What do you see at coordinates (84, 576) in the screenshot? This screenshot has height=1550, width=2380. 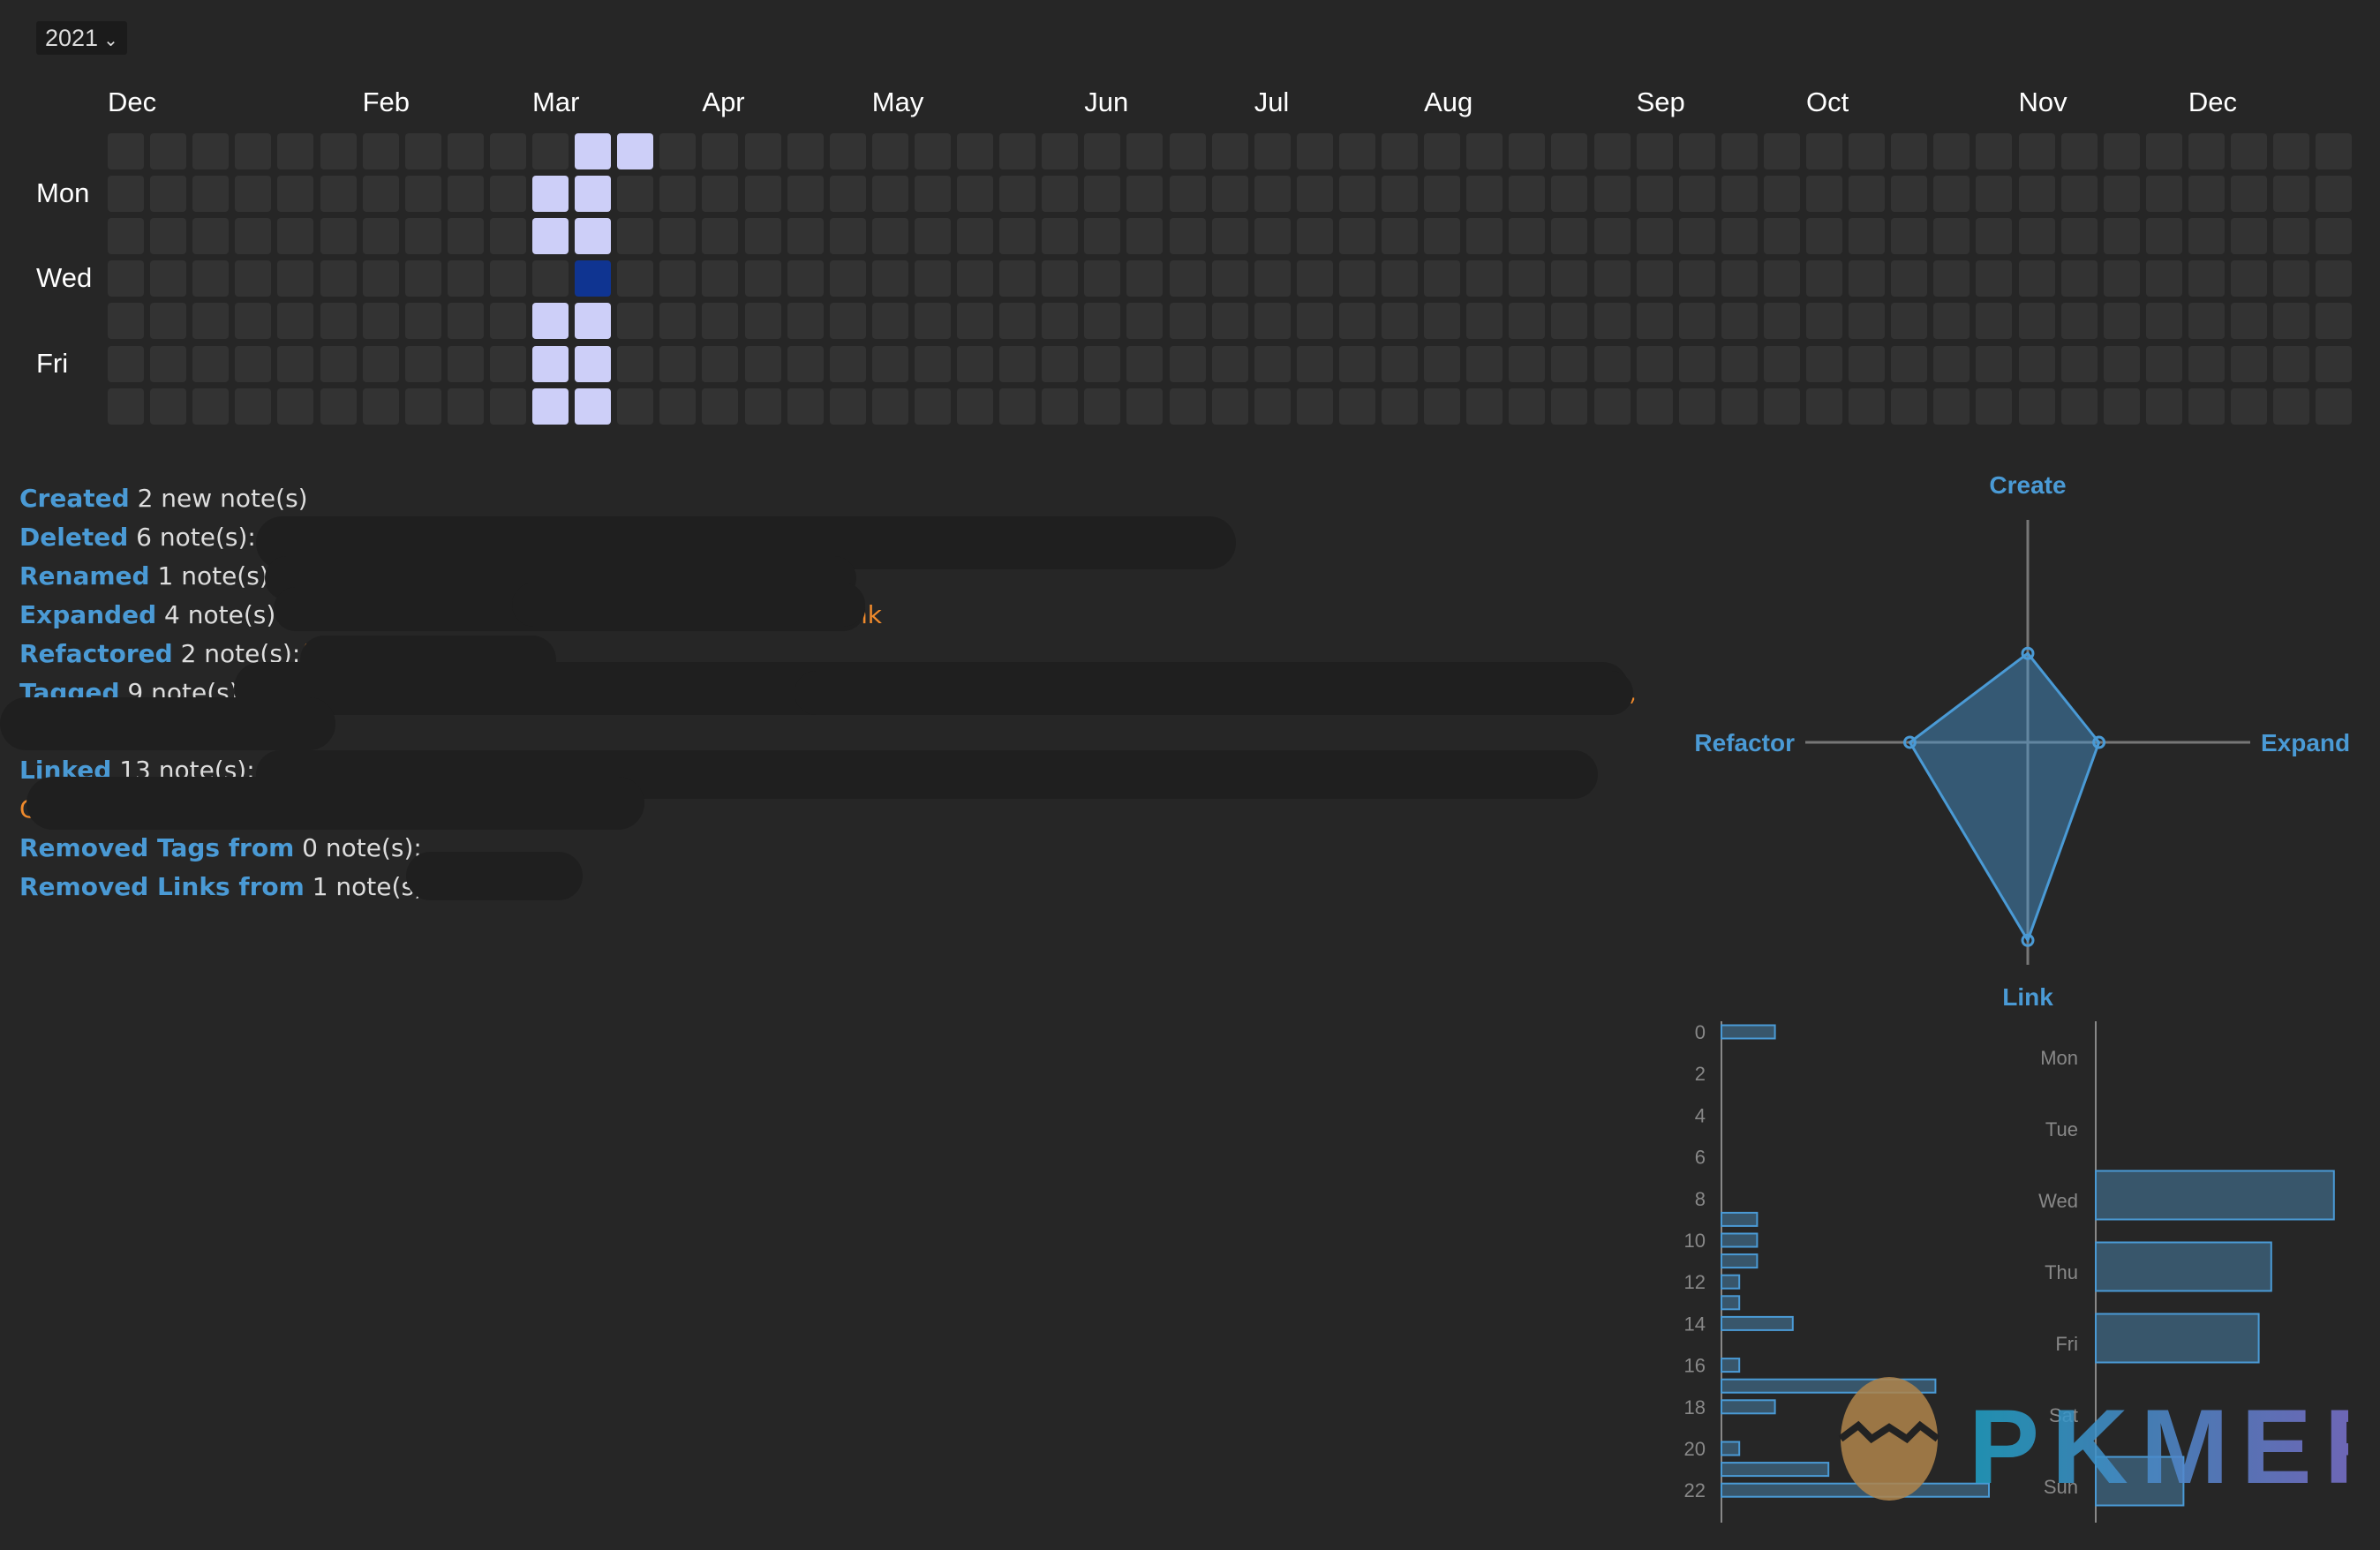 I see `log-verb-link: Renamed` at bounding box center [84, 576].